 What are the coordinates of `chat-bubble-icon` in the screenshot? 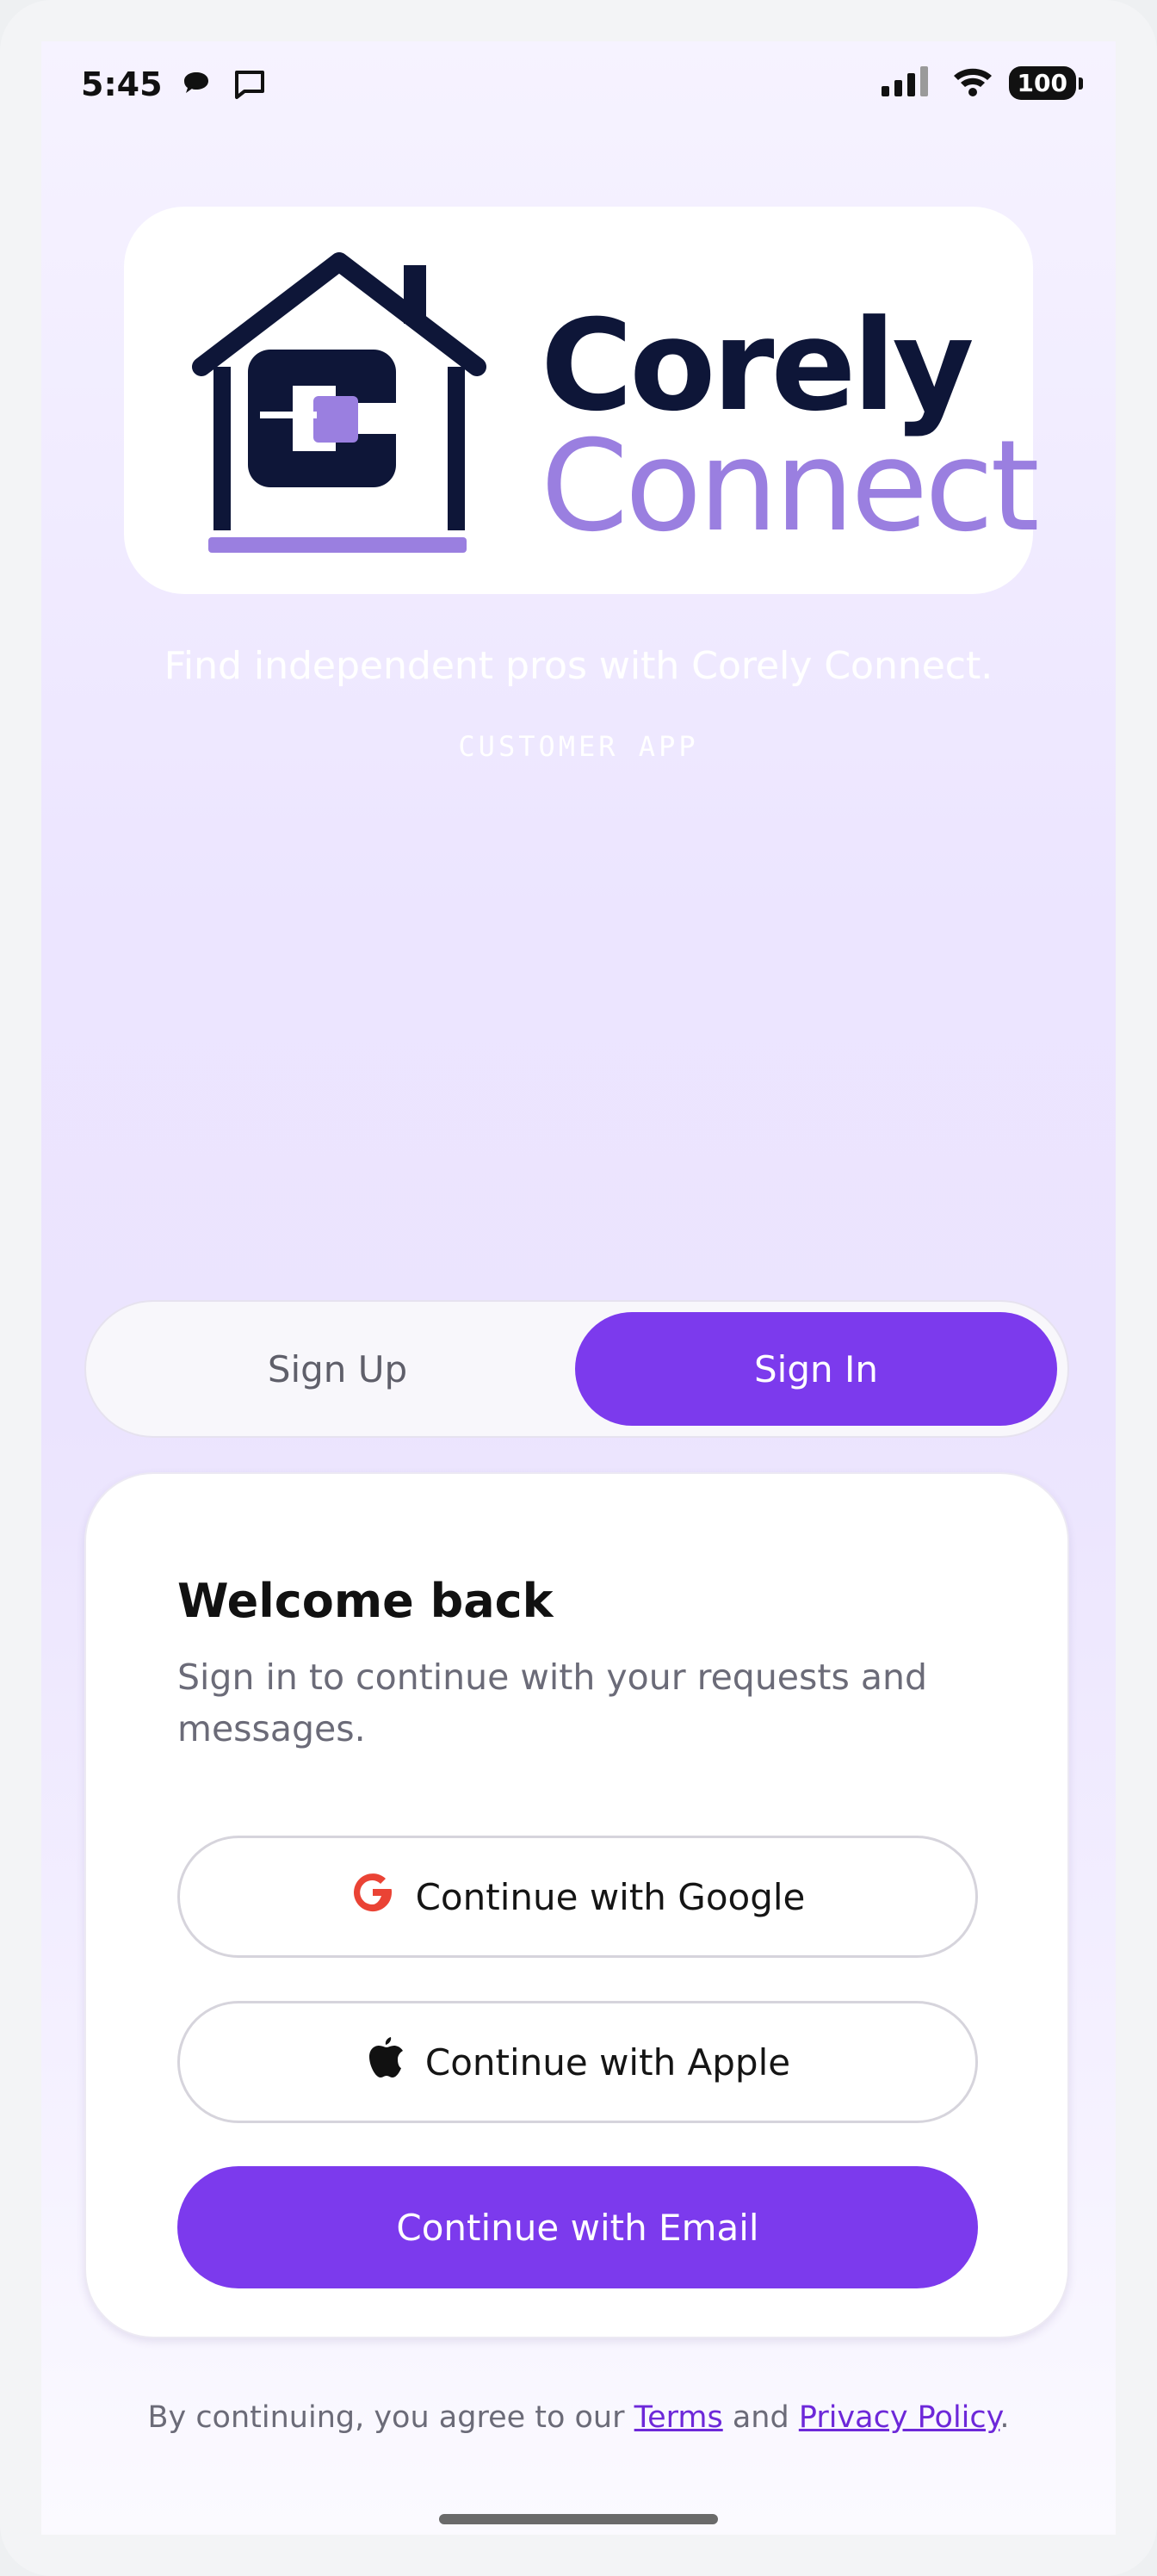 It's located at (196, 86).